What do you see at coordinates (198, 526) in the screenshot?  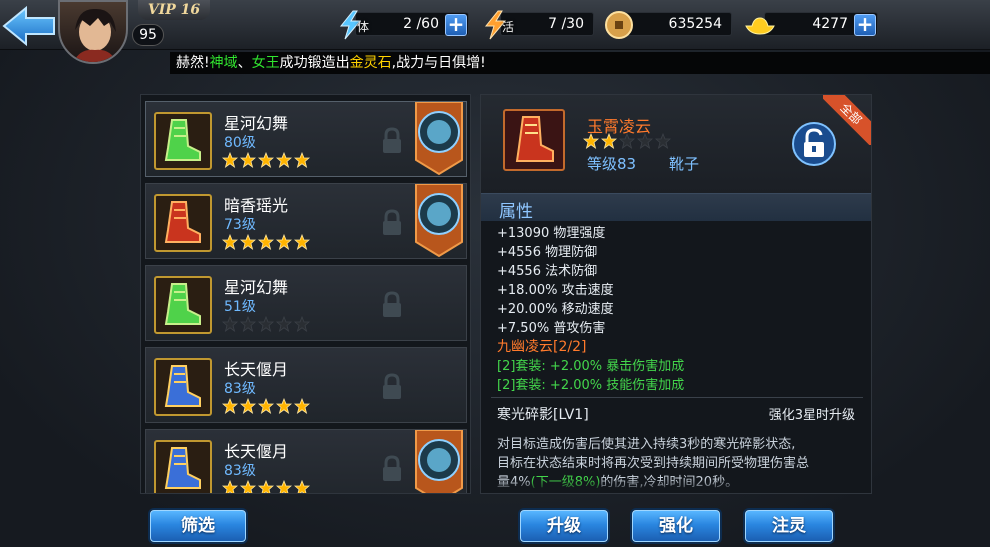 I see `filter-button: 筛选` at bounding box center [198, 526].